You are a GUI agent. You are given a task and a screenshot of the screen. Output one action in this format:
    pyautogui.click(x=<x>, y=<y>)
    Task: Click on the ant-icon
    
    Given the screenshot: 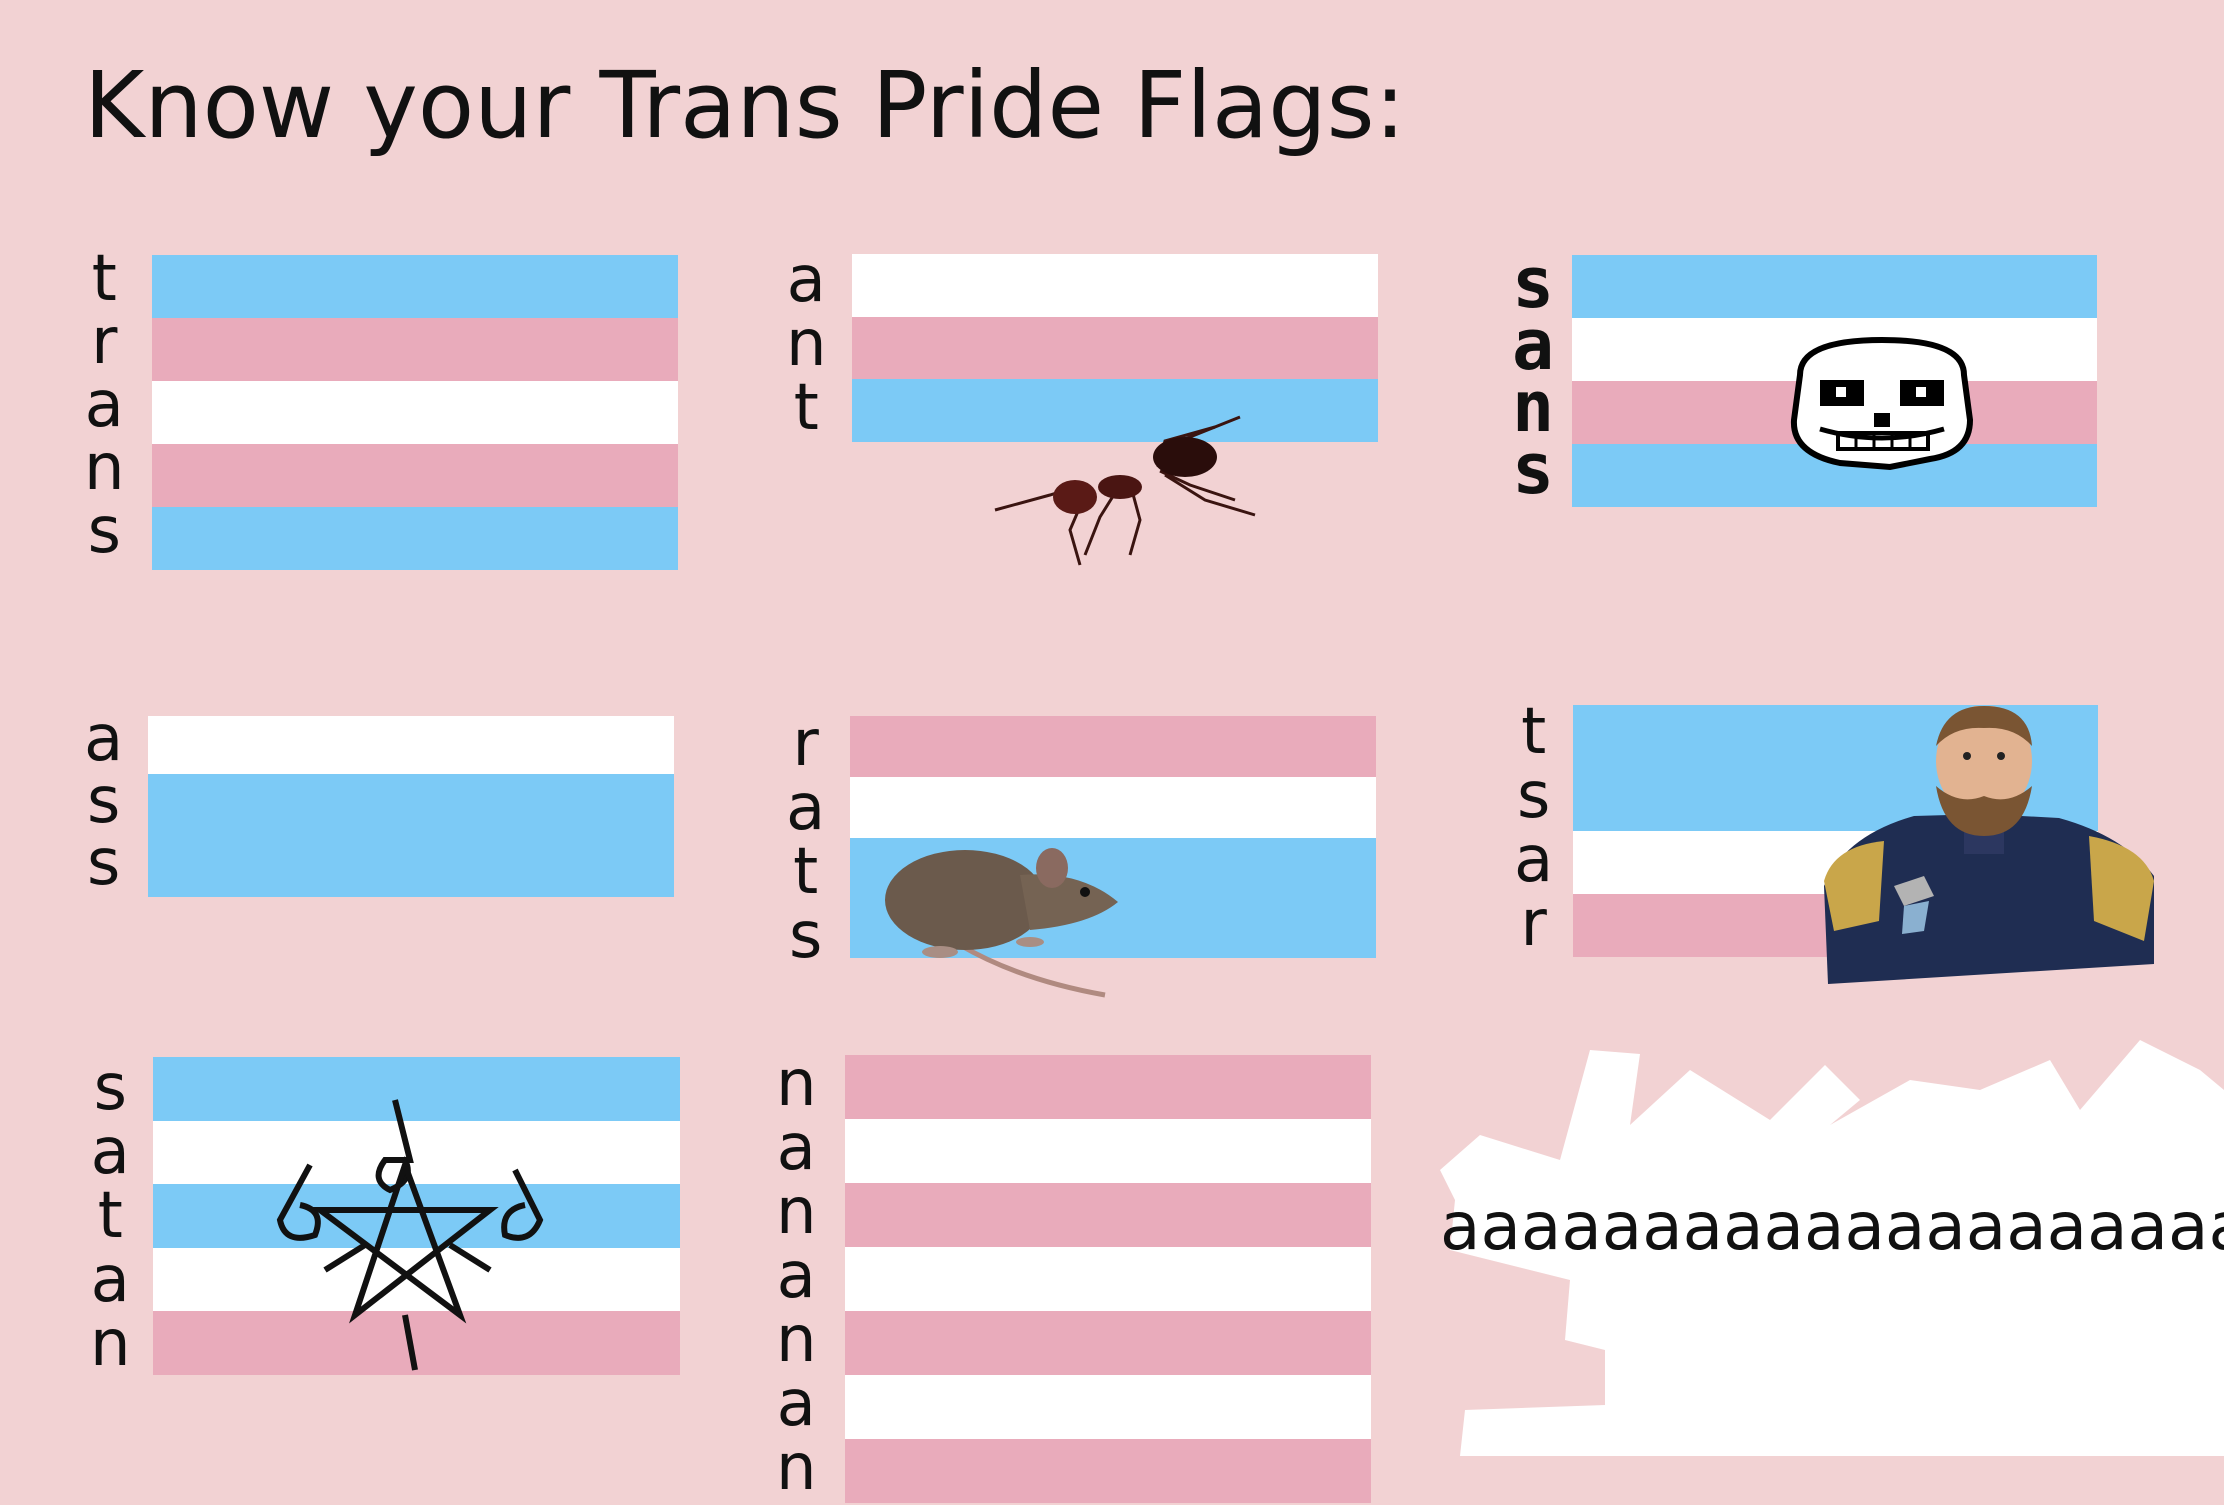 What is the action you would take?
    pyautogui.click(x=1125, y=490)
    